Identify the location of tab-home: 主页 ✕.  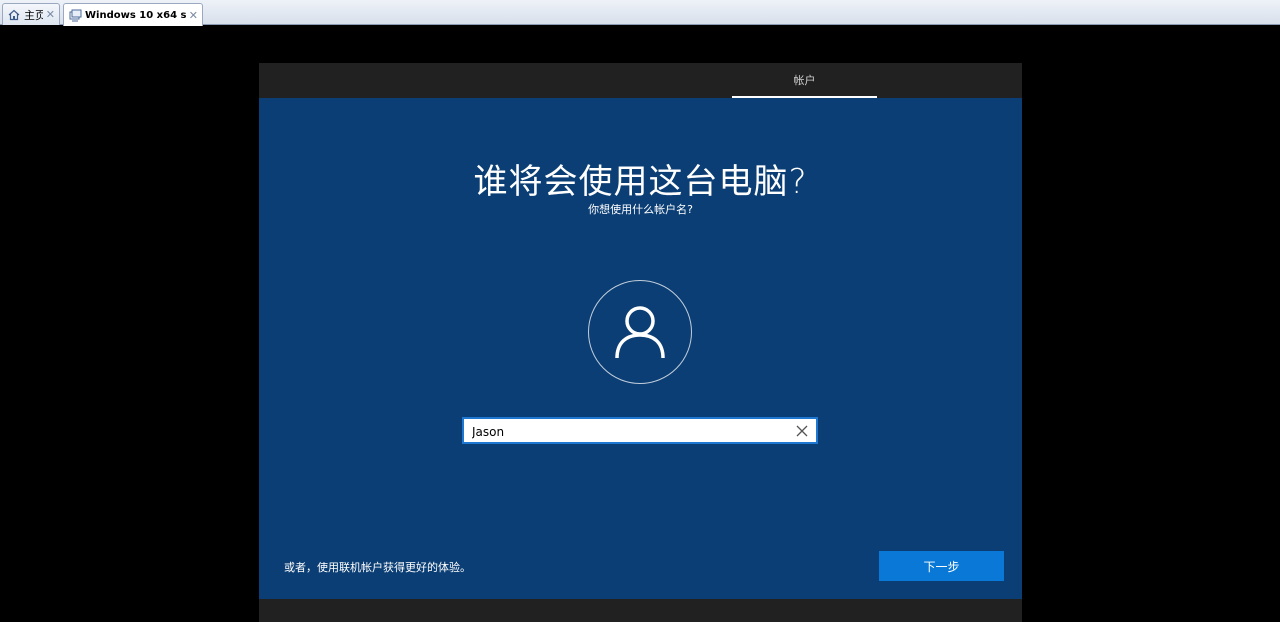
(31, 14).